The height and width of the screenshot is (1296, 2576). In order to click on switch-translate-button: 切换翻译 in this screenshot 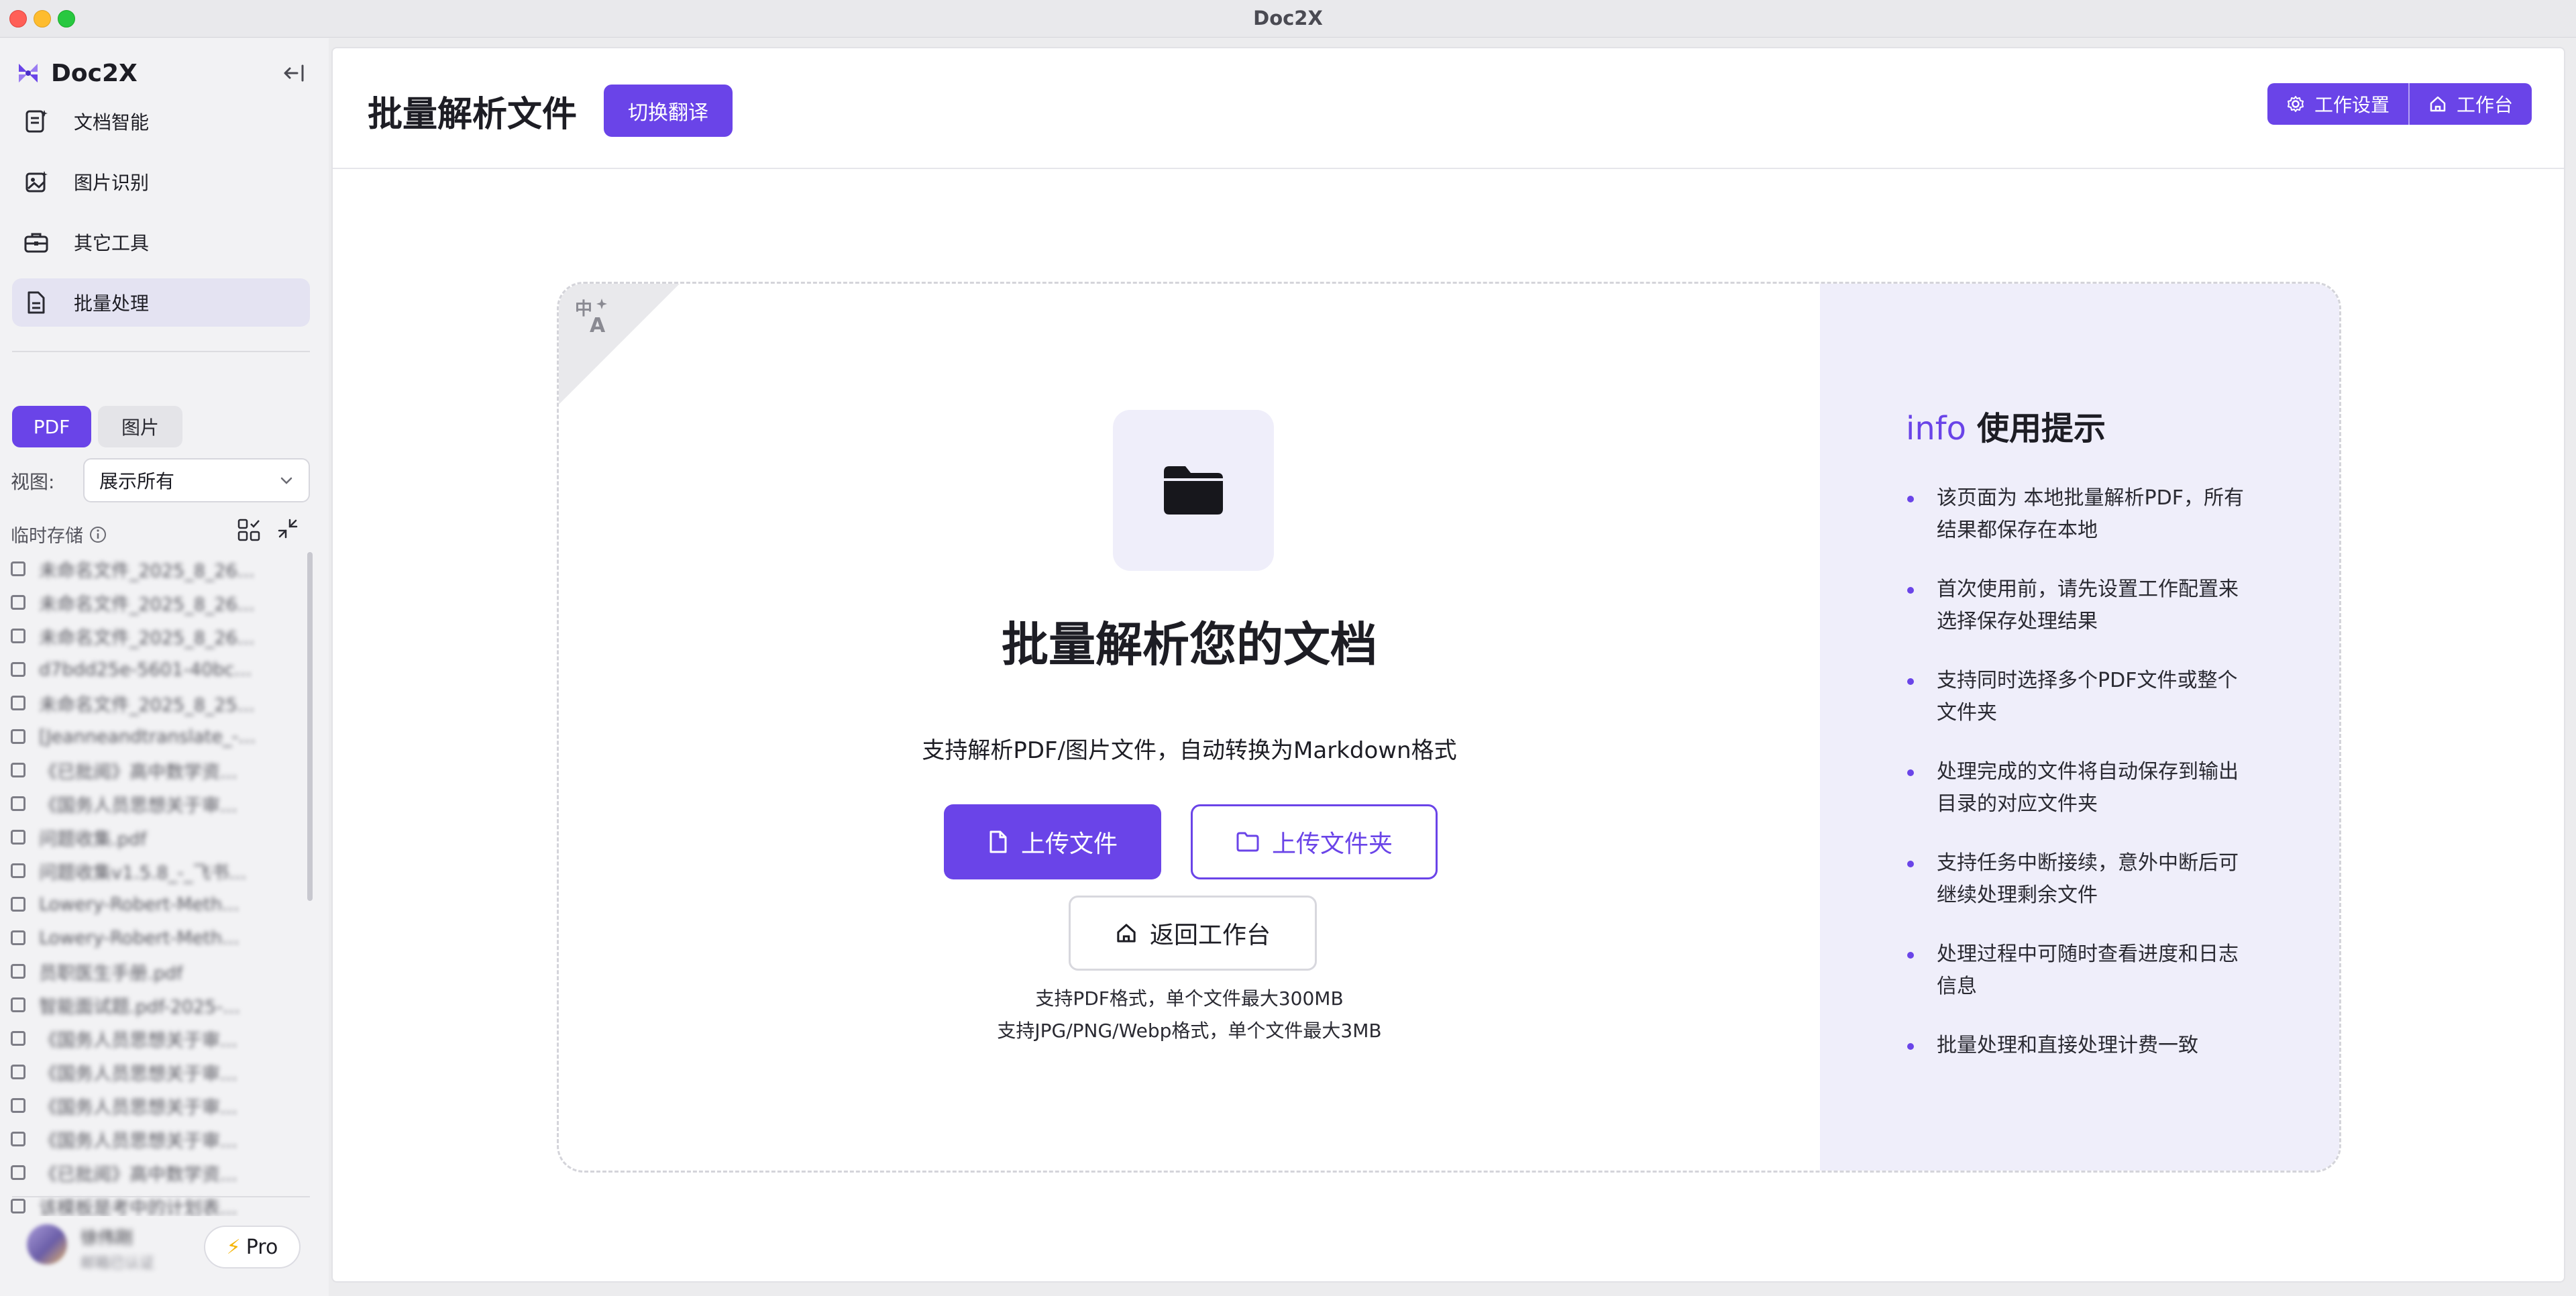, I will do `click(668, 111)`.